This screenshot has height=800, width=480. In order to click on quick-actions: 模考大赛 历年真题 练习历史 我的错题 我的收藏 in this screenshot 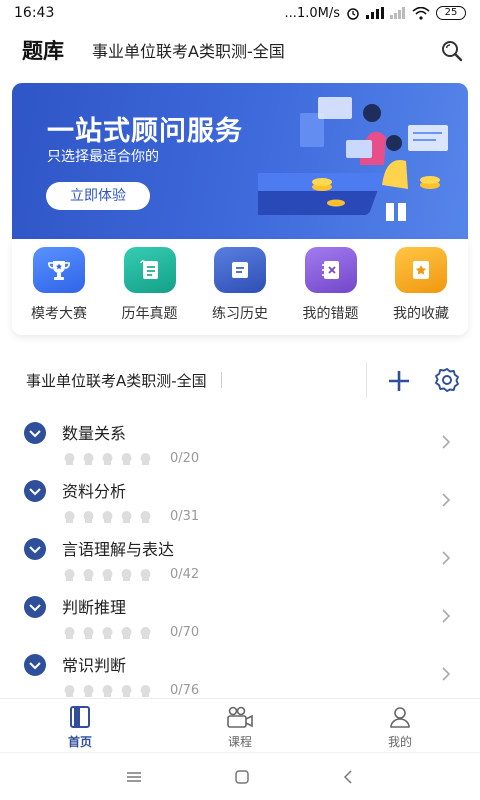, I will do `click(240, 287)`.